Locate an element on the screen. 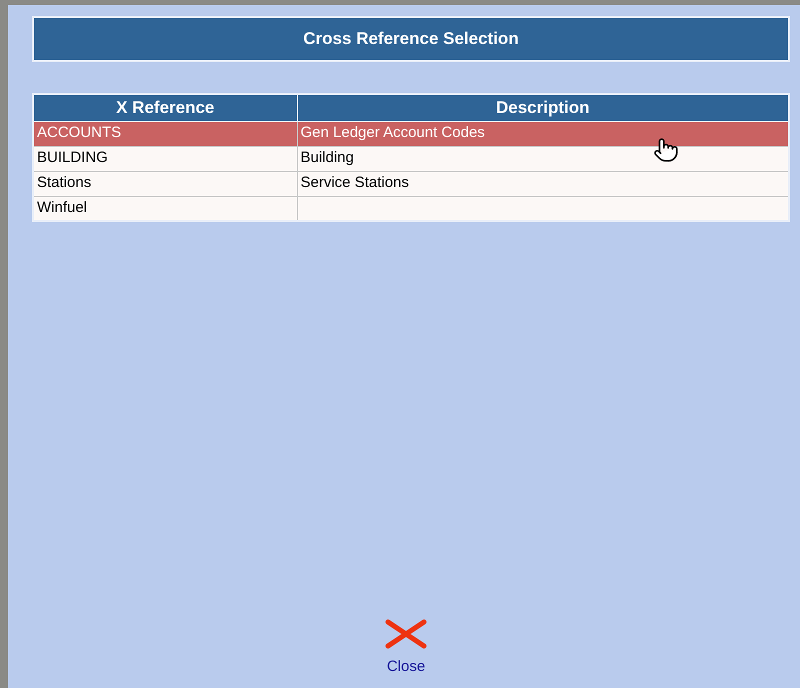 This screenshot has width=800, height=688. table-cell: Building is located at coordinates (327, 157).